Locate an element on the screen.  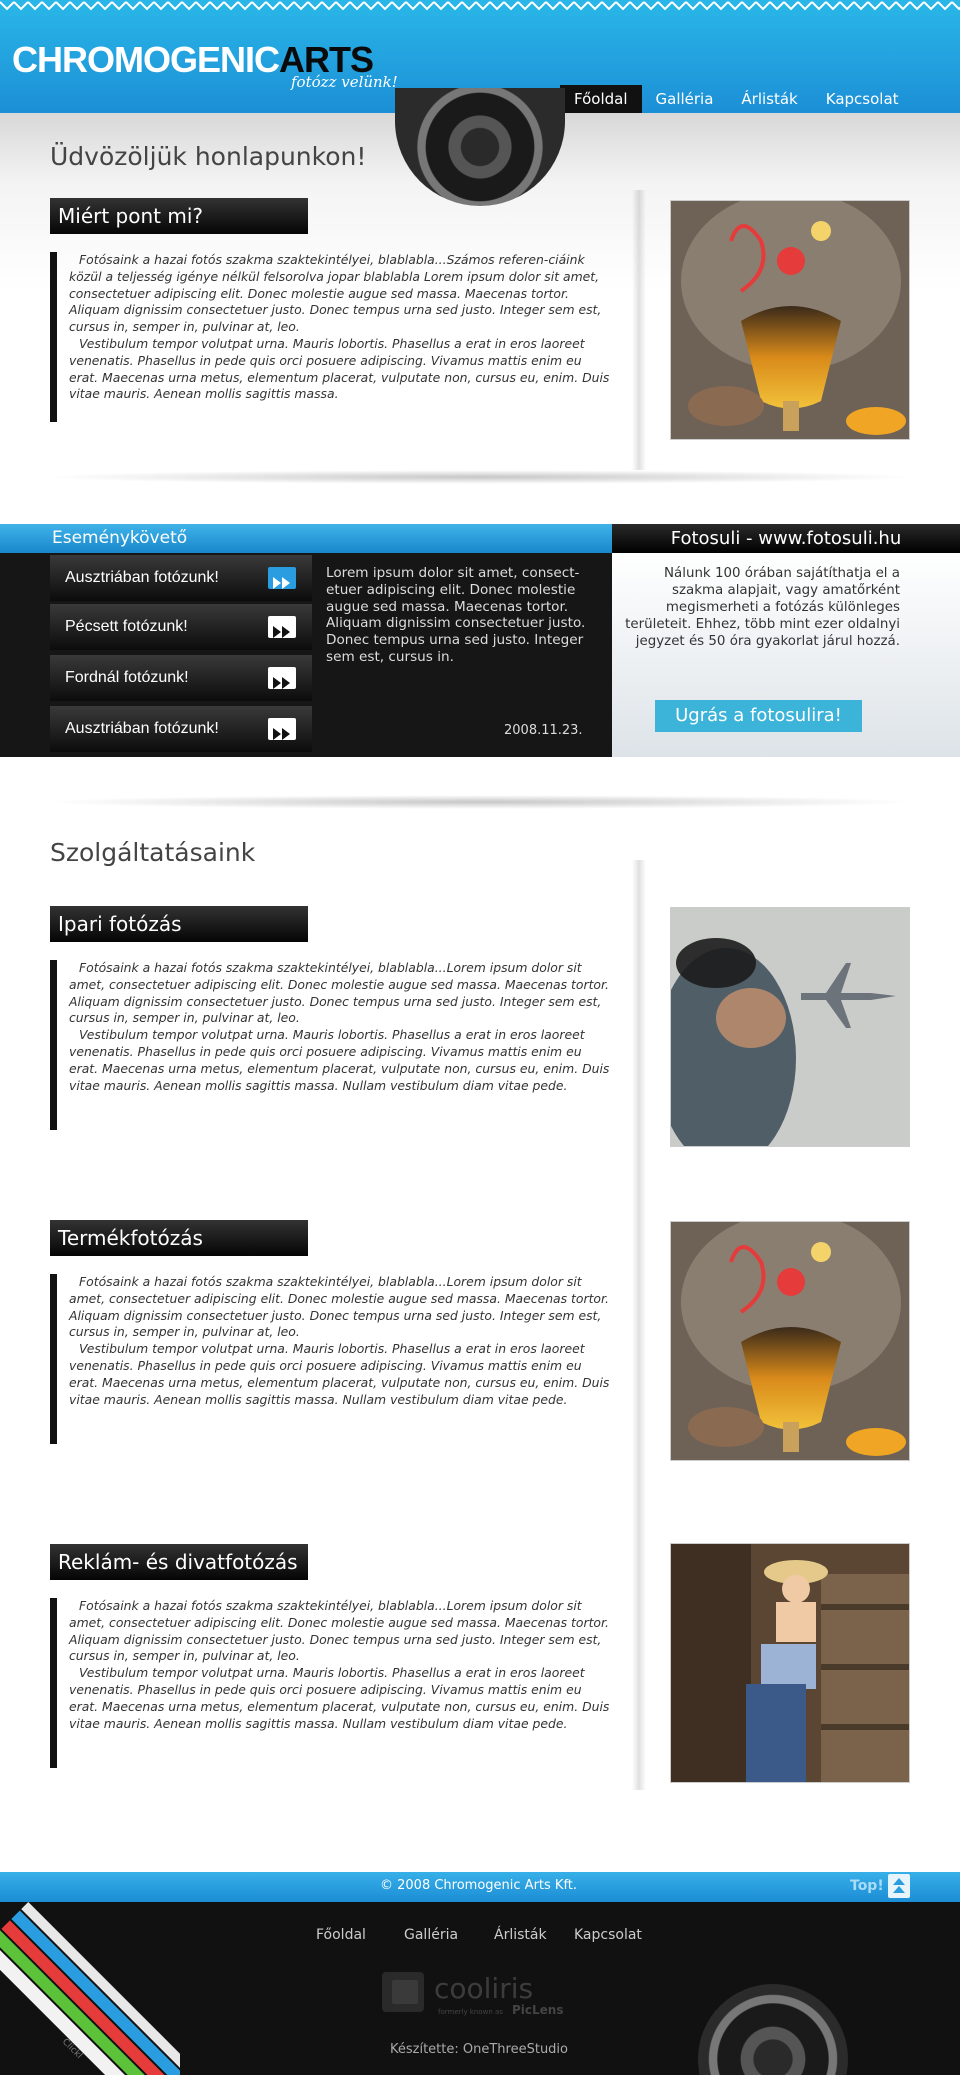
section-title-why-us: Miért pont mi? is located at coordinates (179, 216).